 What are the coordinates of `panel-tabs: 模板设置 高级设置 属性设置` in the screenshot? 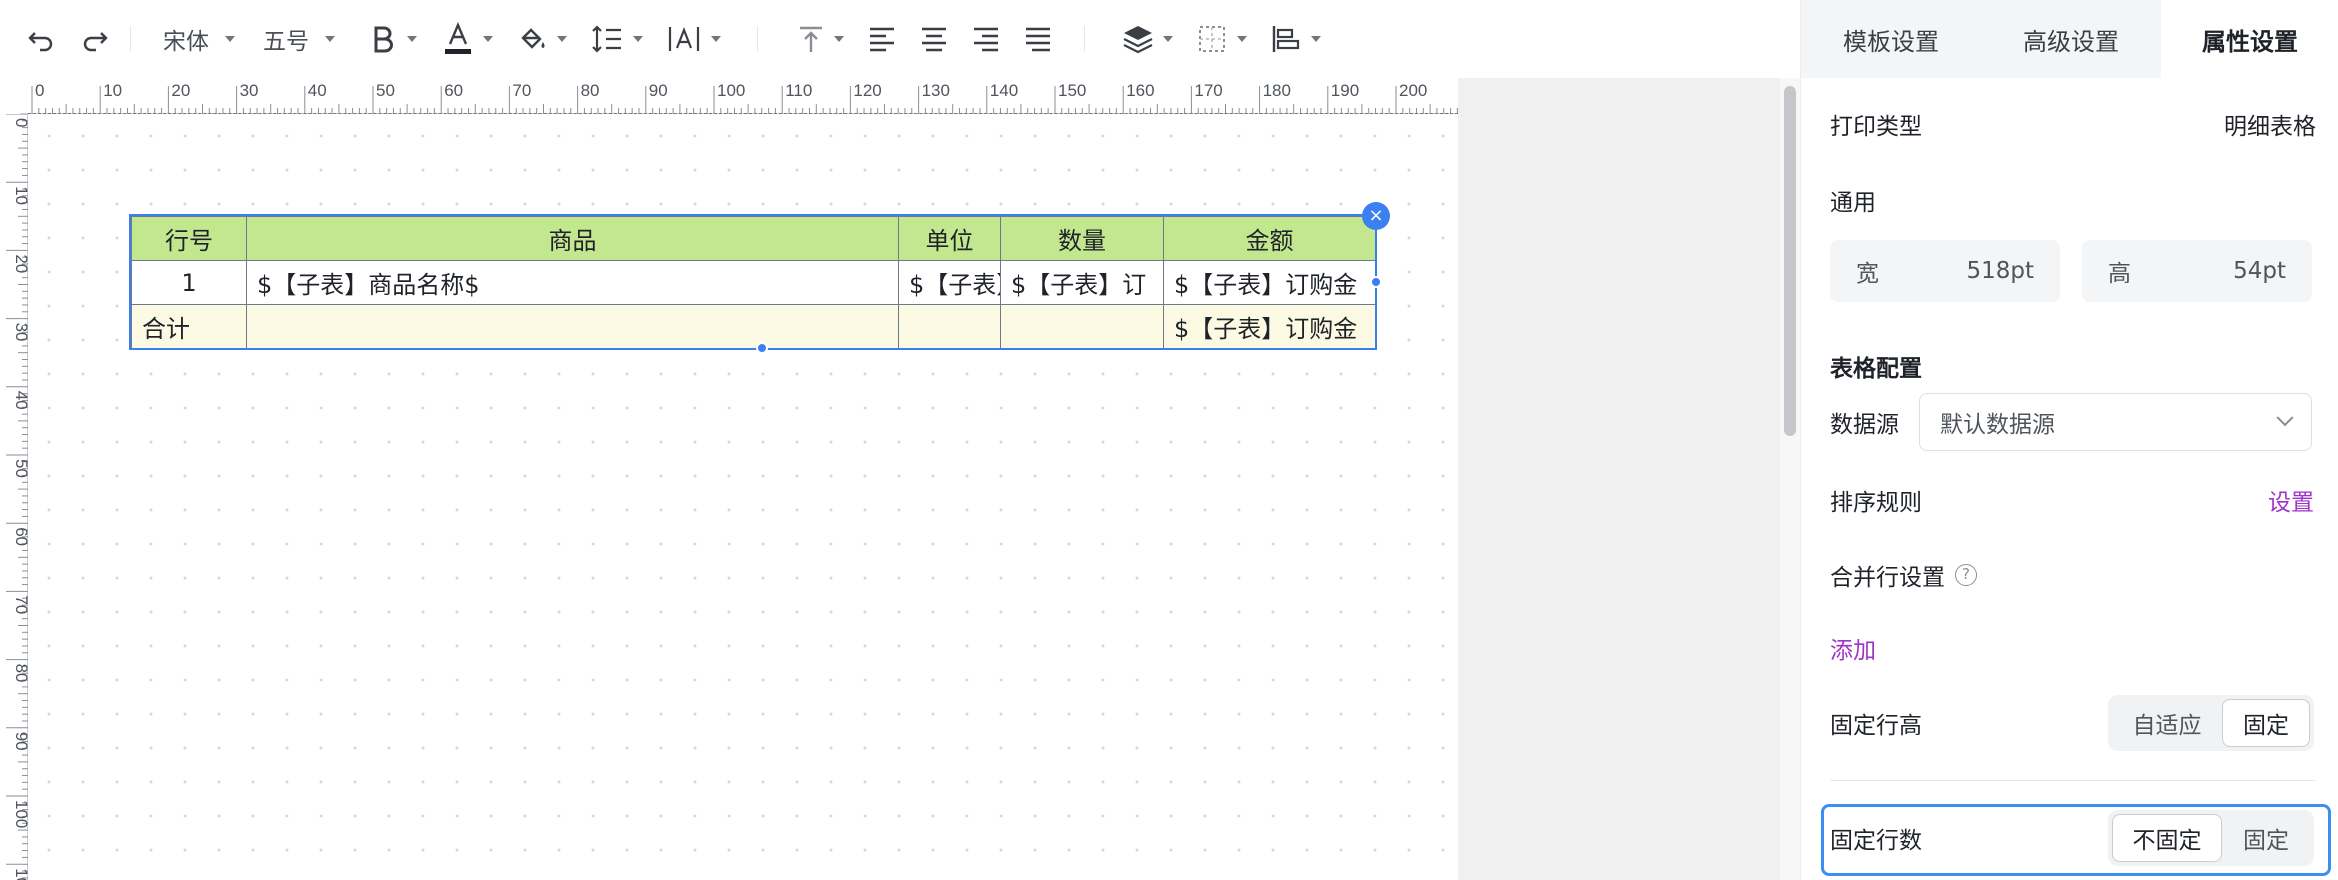 It's located at (2069, 39).